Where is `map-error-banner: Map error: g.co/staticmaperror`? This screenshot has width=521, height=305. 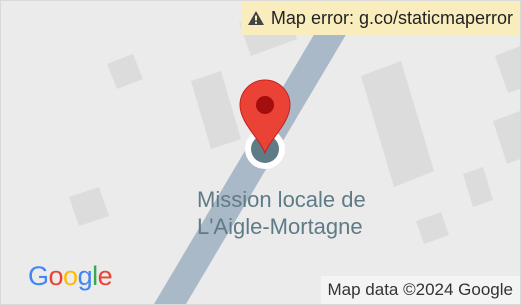
map-error-banner: Map error: g.co/staticmaperror is located at coordinates (380, 18).